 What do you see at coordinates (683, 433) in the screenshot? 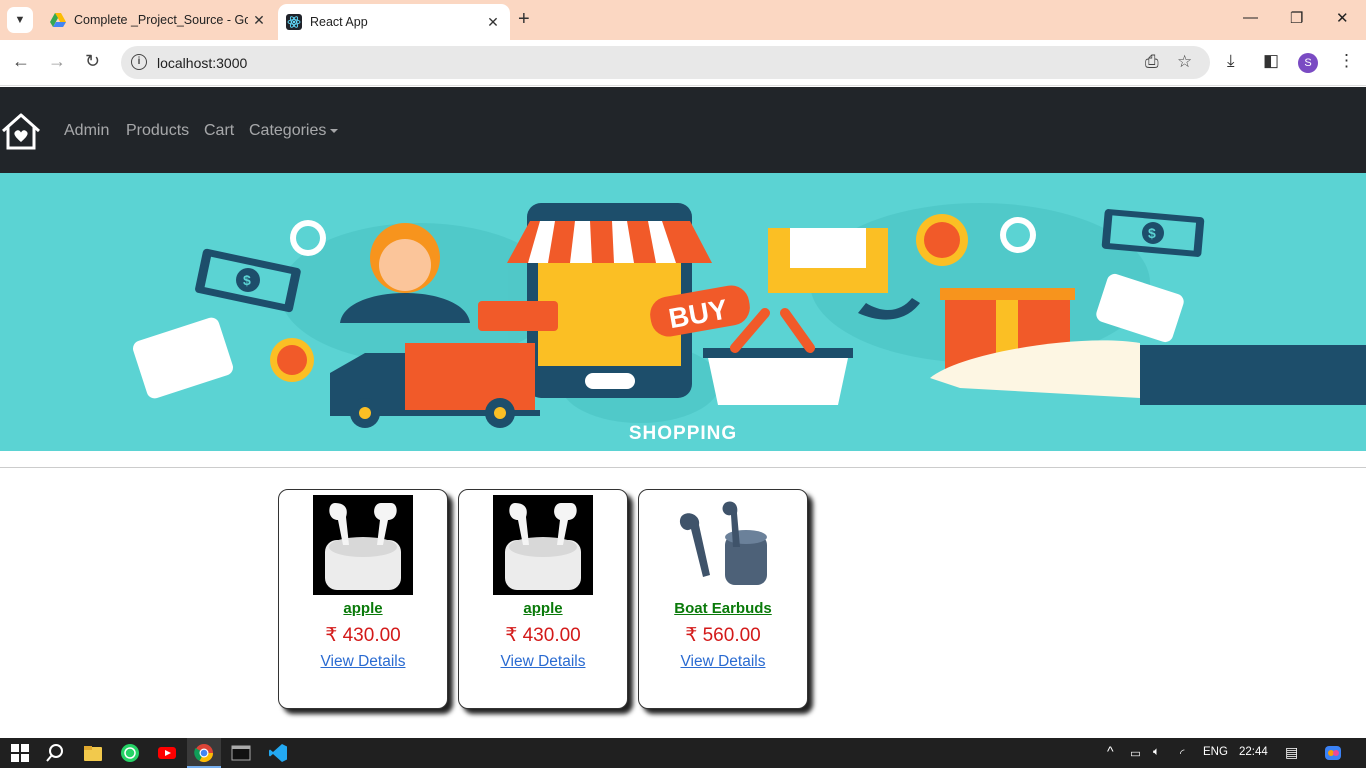
I see `banner-caption: SHOPPING` at bounding box center [683, 433].